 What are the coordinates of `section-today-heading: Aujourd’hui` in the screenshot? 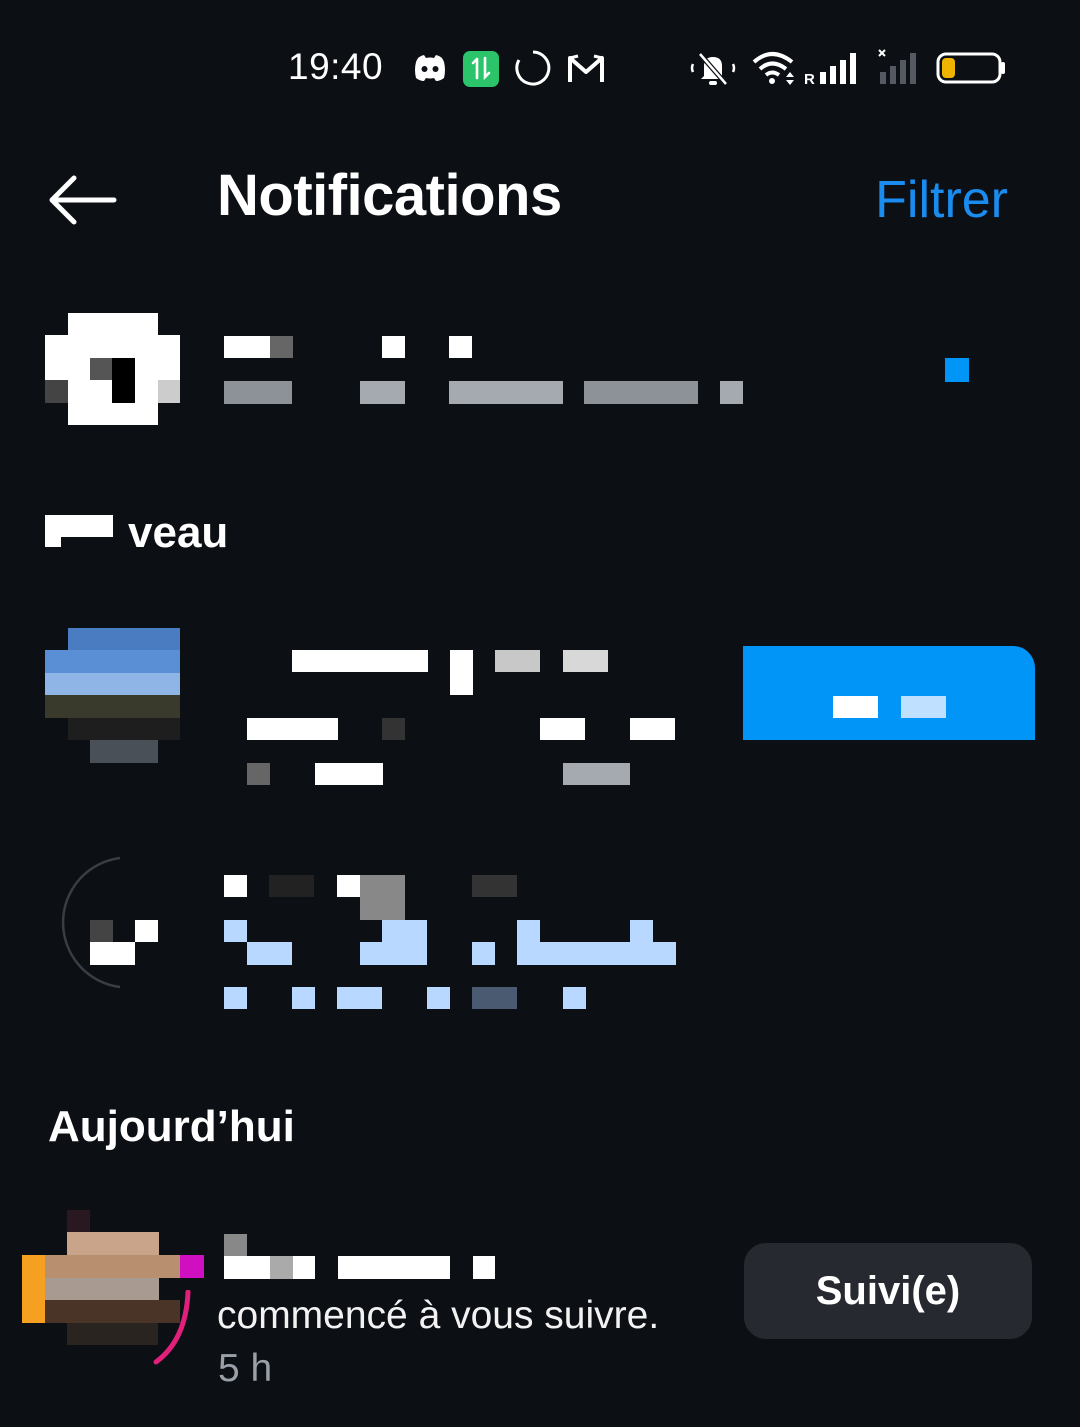 It's located at (171, 1126).